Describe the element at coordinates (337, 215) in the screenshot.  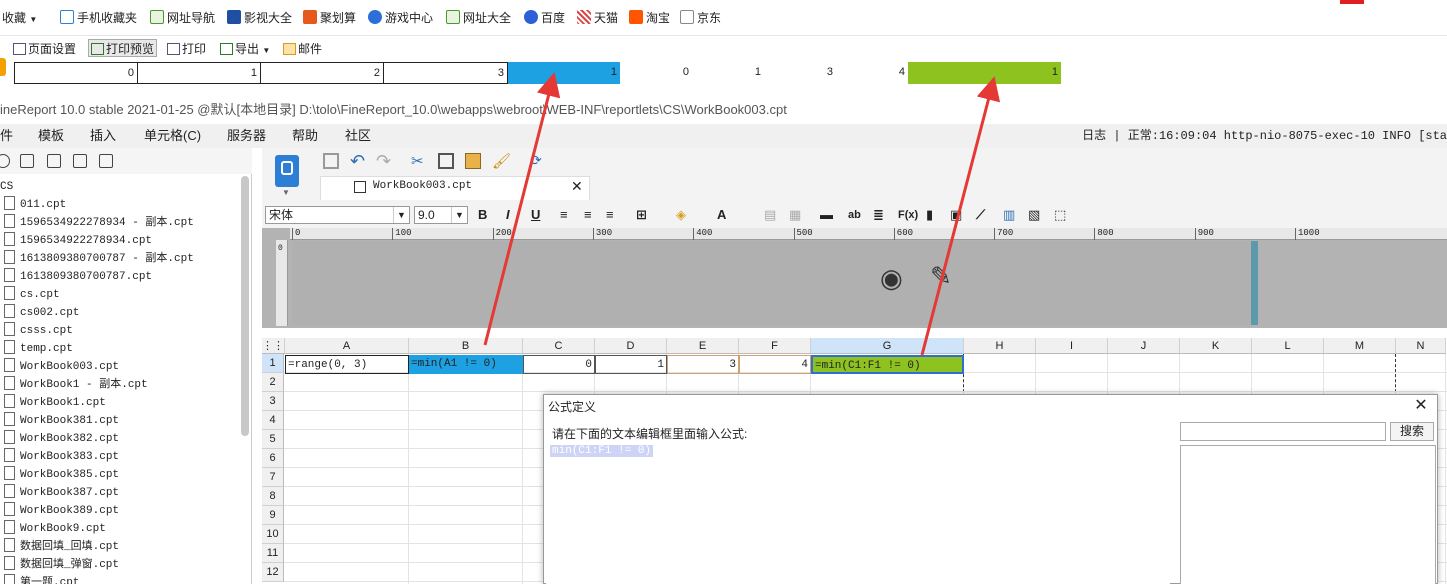
I see `font-family-select: 宋体 ▼` at that location.